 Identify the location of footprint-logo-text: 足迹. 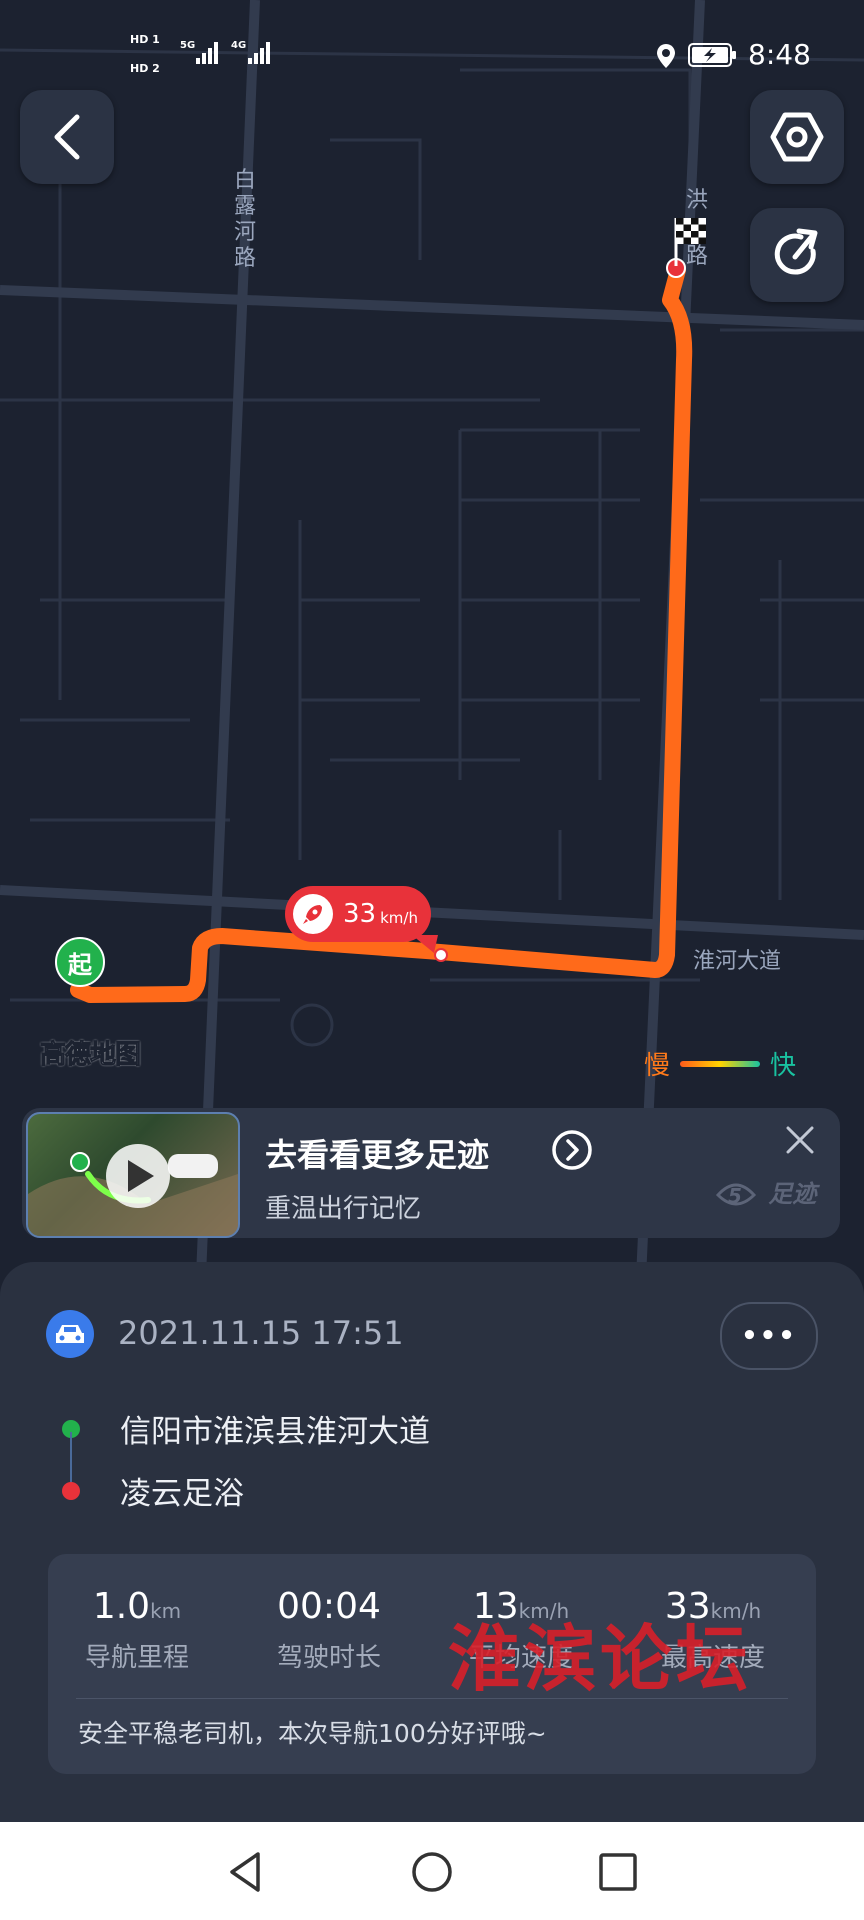
(792, 1194).